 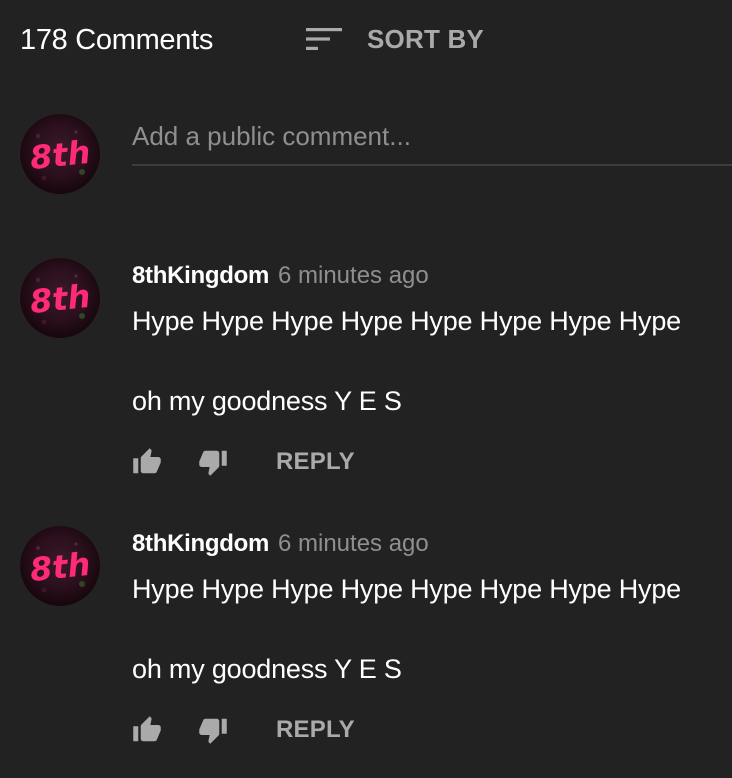 I want to click on comments-header: 178 Comments, so click(x=116, y=40).